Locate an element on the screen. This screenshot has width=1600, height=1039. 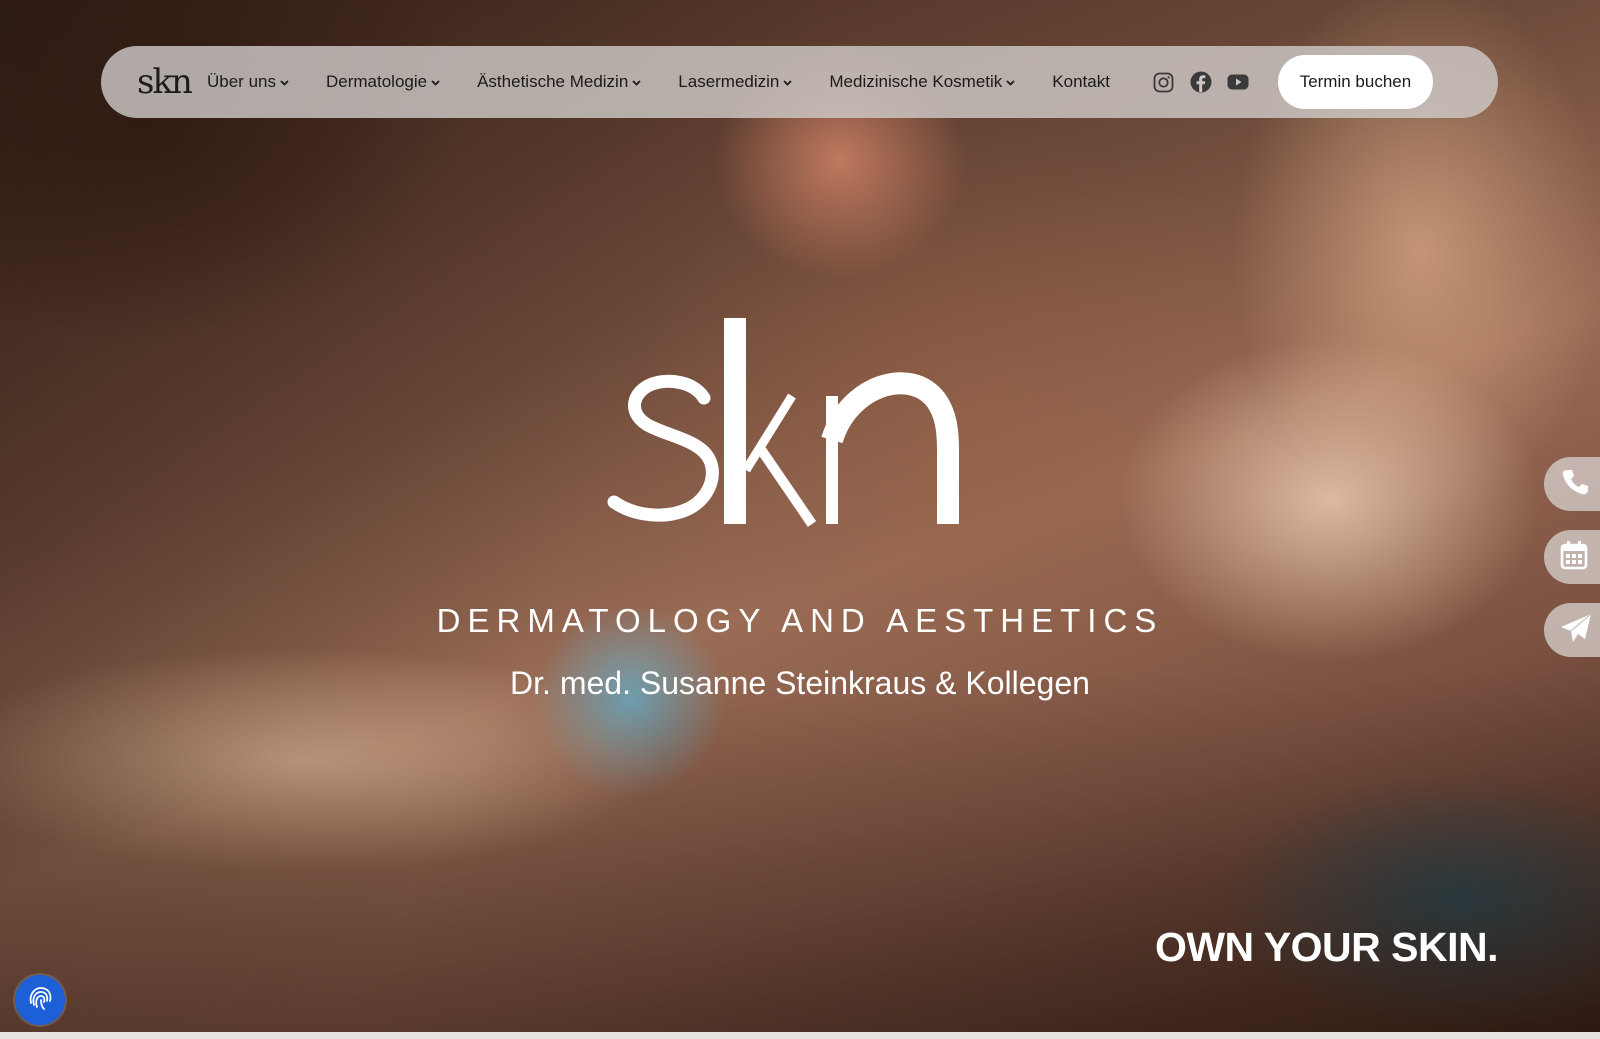
nav-item-aesthetische-medizin: Ästhetische Medizin is located at coordinates (559, 82).